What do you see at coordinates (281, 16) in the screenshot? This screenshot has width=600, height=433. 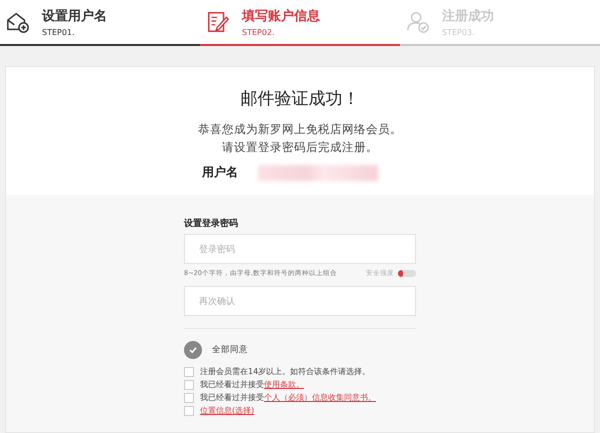 I see `step-title: 填写账户信息` at bounding box center [281, 16].